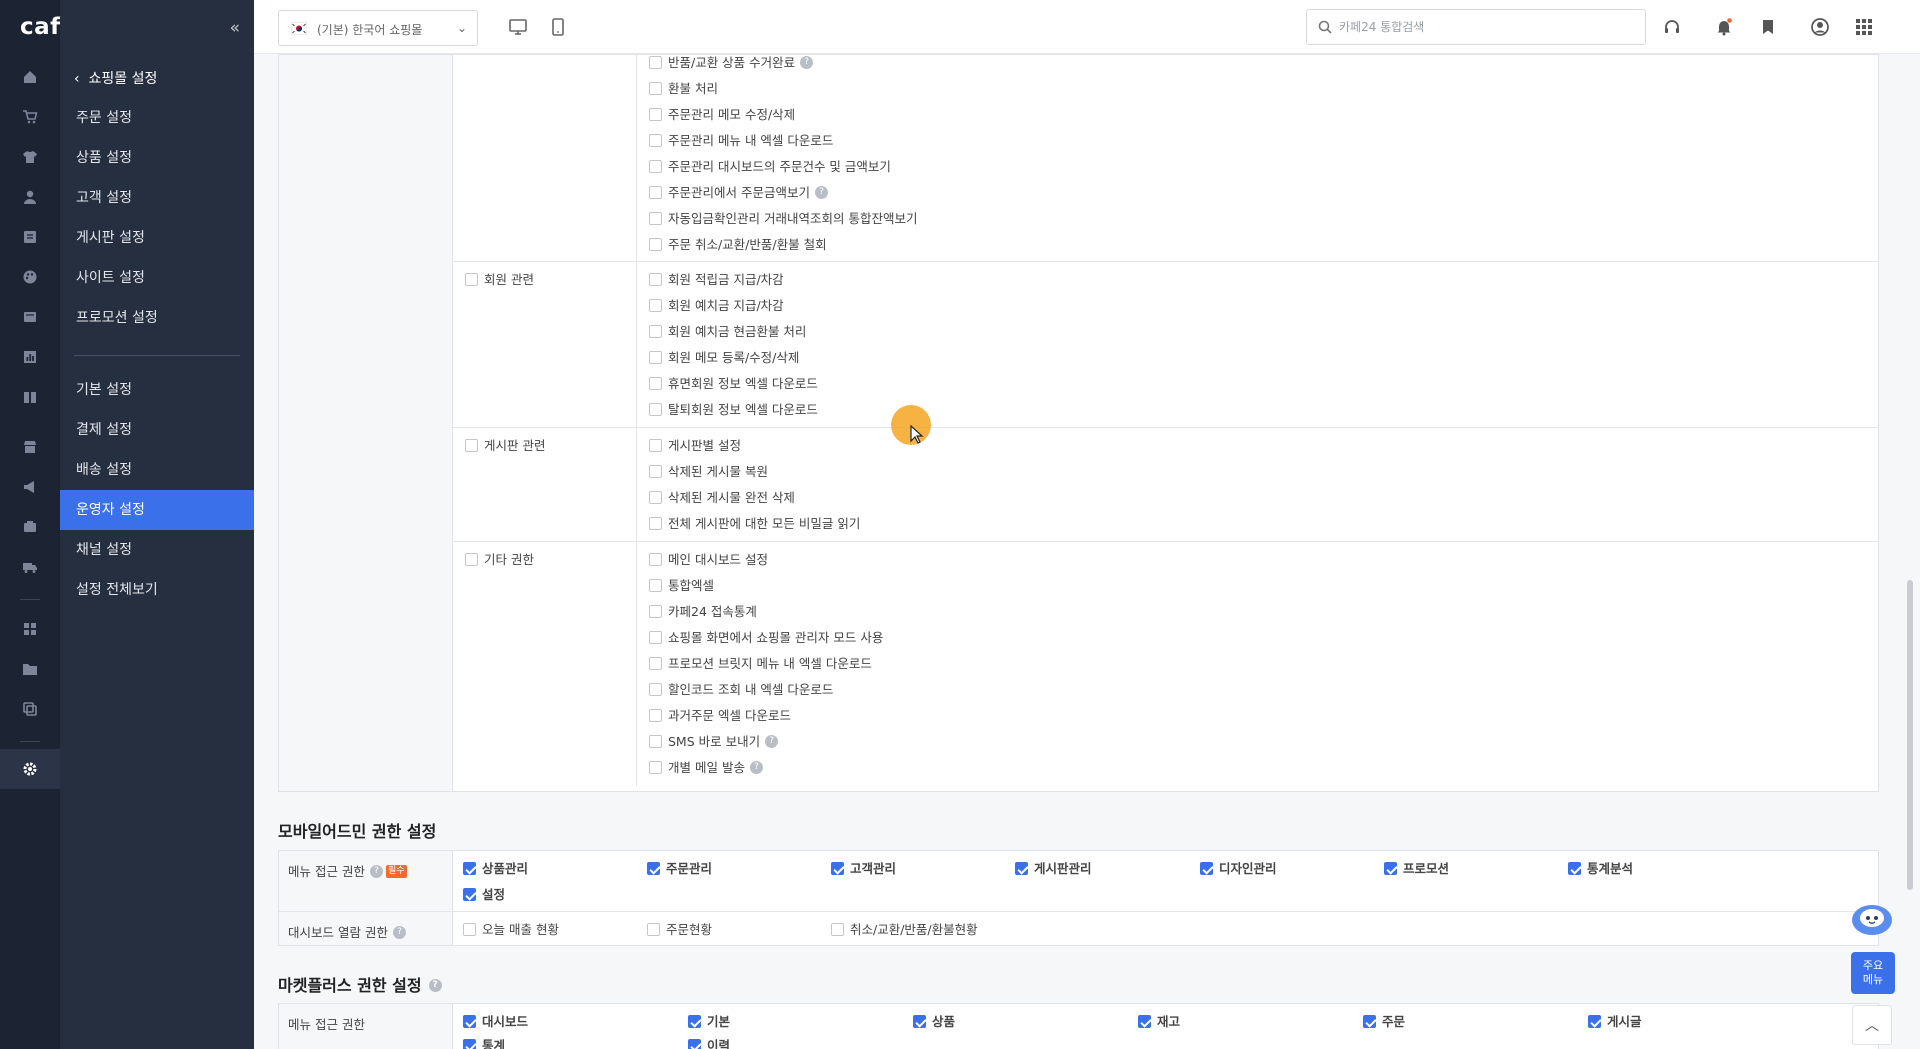  Describe the element at coordinates (655, 62) in the screenshot. I see `order-perm-1-checkbox` at that location.